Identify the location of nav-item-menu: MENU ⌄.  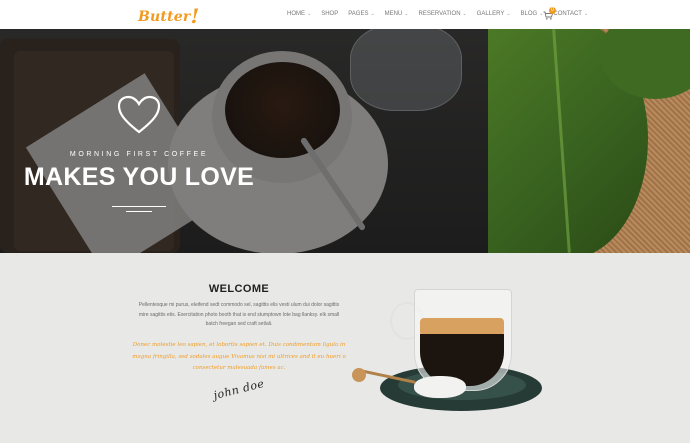
(397, 14).